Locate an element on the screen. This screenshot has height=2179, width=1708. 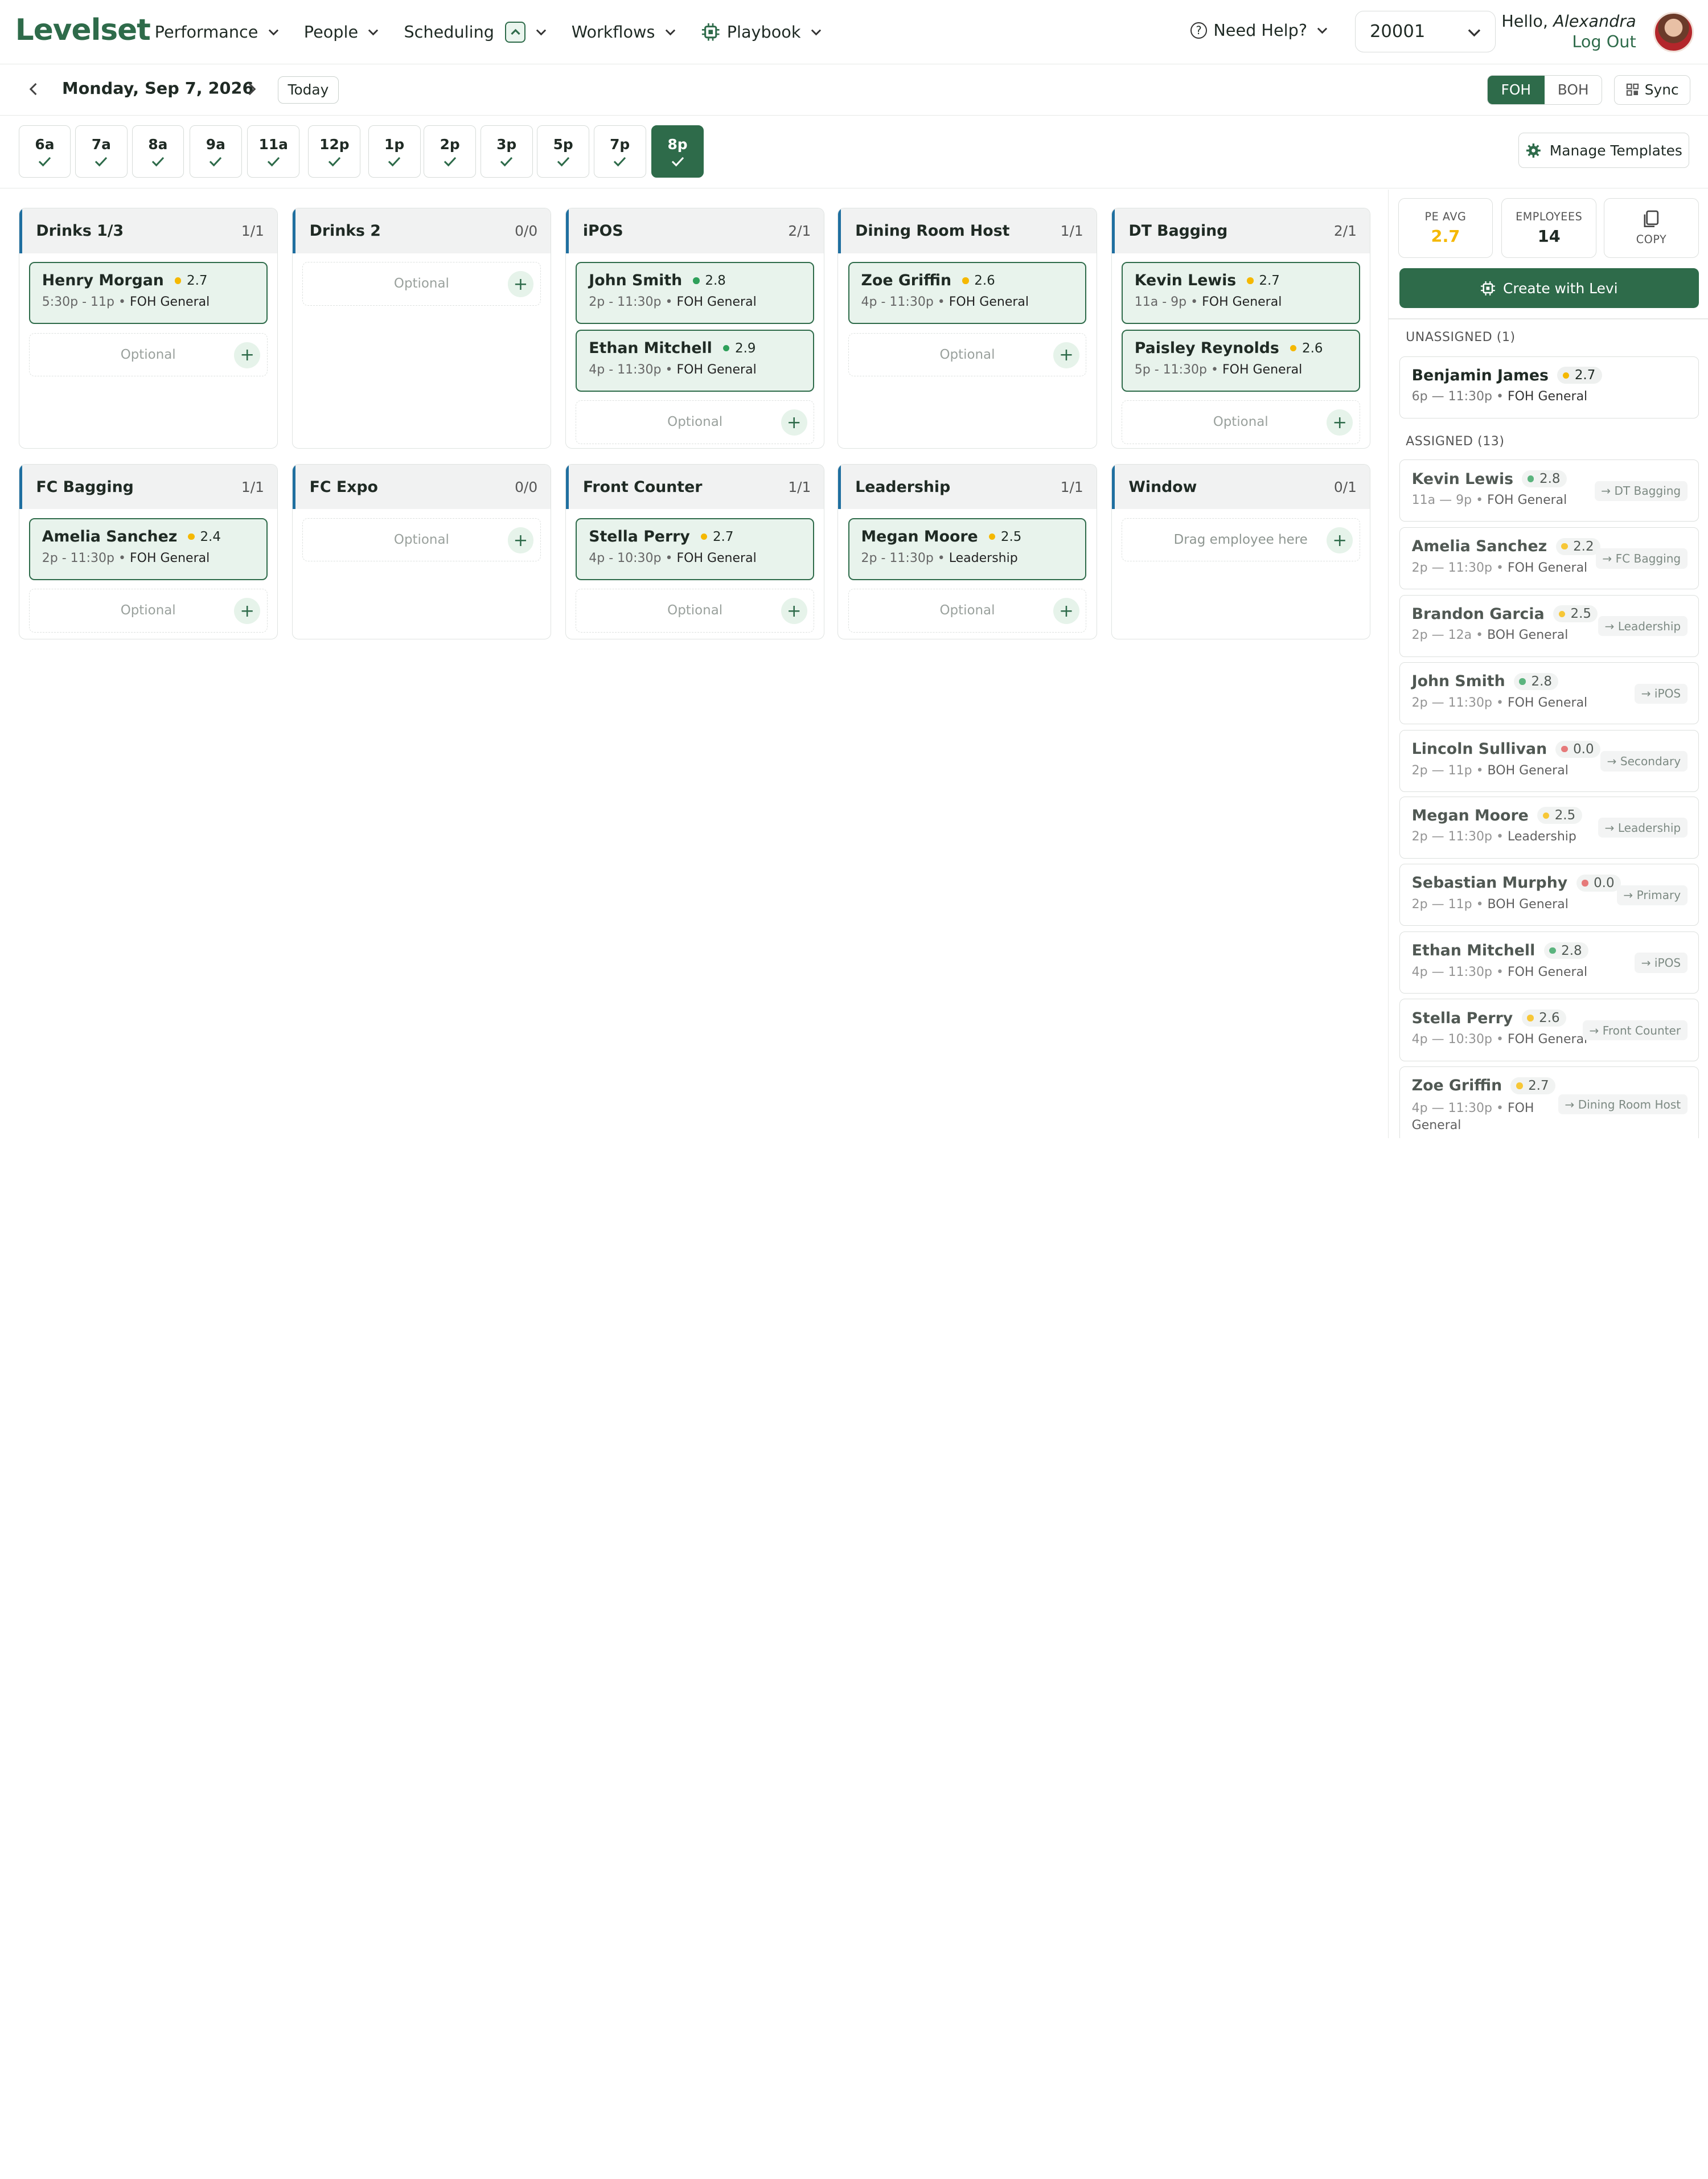
hour-label: 8p is located at coordinates (677, 144).